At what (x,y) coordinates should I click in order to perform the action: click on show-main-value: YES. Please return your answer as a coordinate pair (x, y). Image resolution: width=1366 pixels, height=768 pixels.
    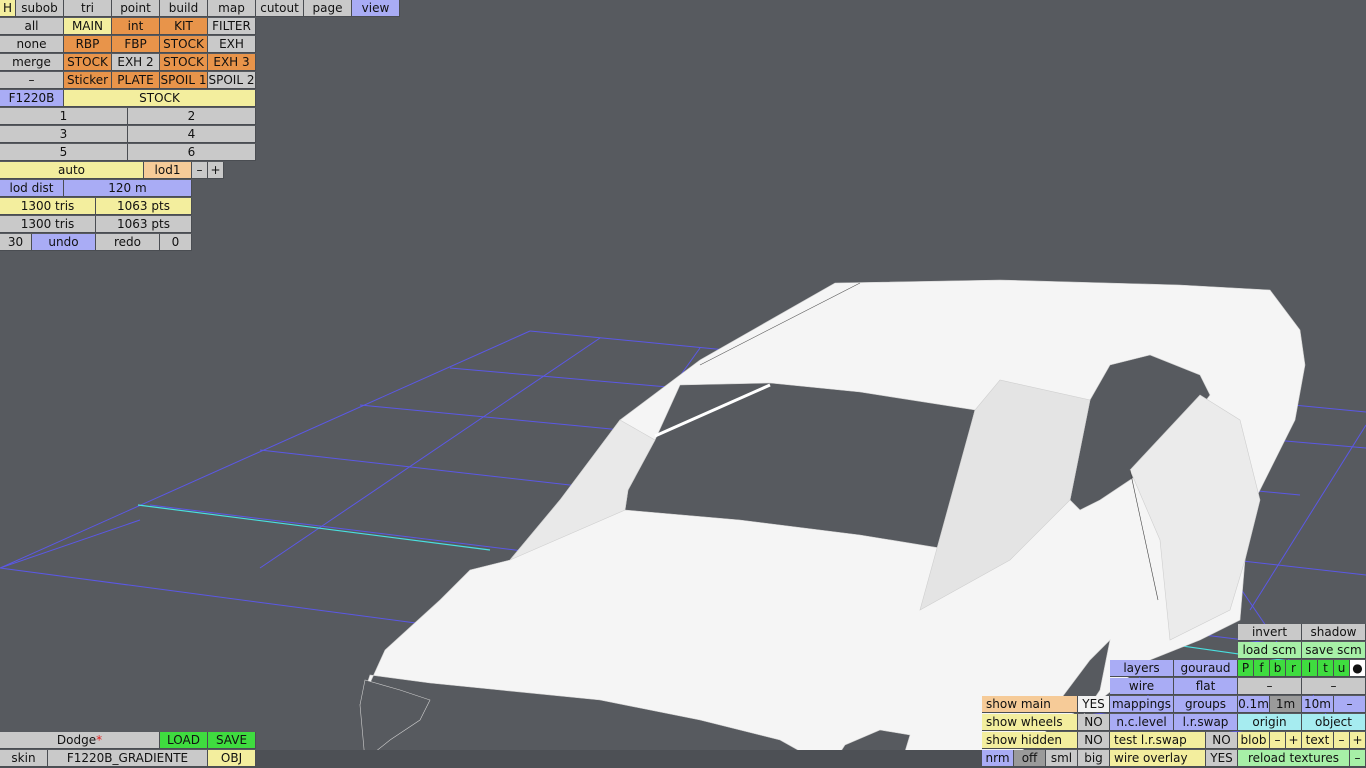
    Looking at the image, I should click on (1094, 704).